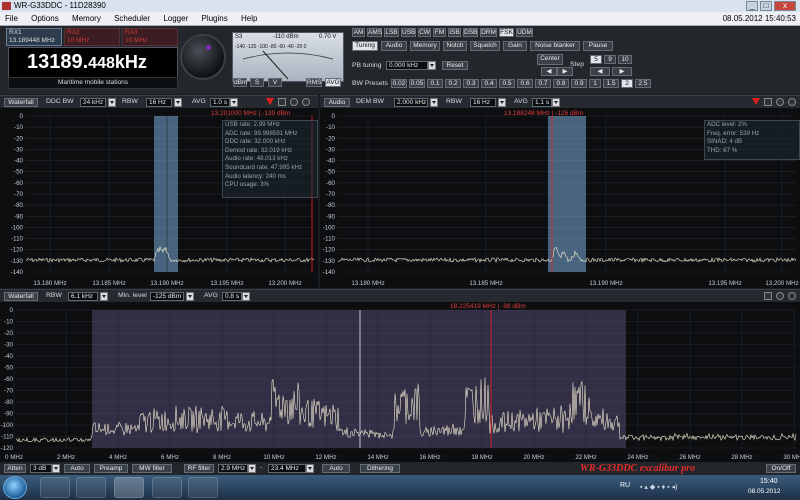  Describe the element at coordinates (104, 296) in the screenshot. I see `wide-rbw-dropdown` at that location.